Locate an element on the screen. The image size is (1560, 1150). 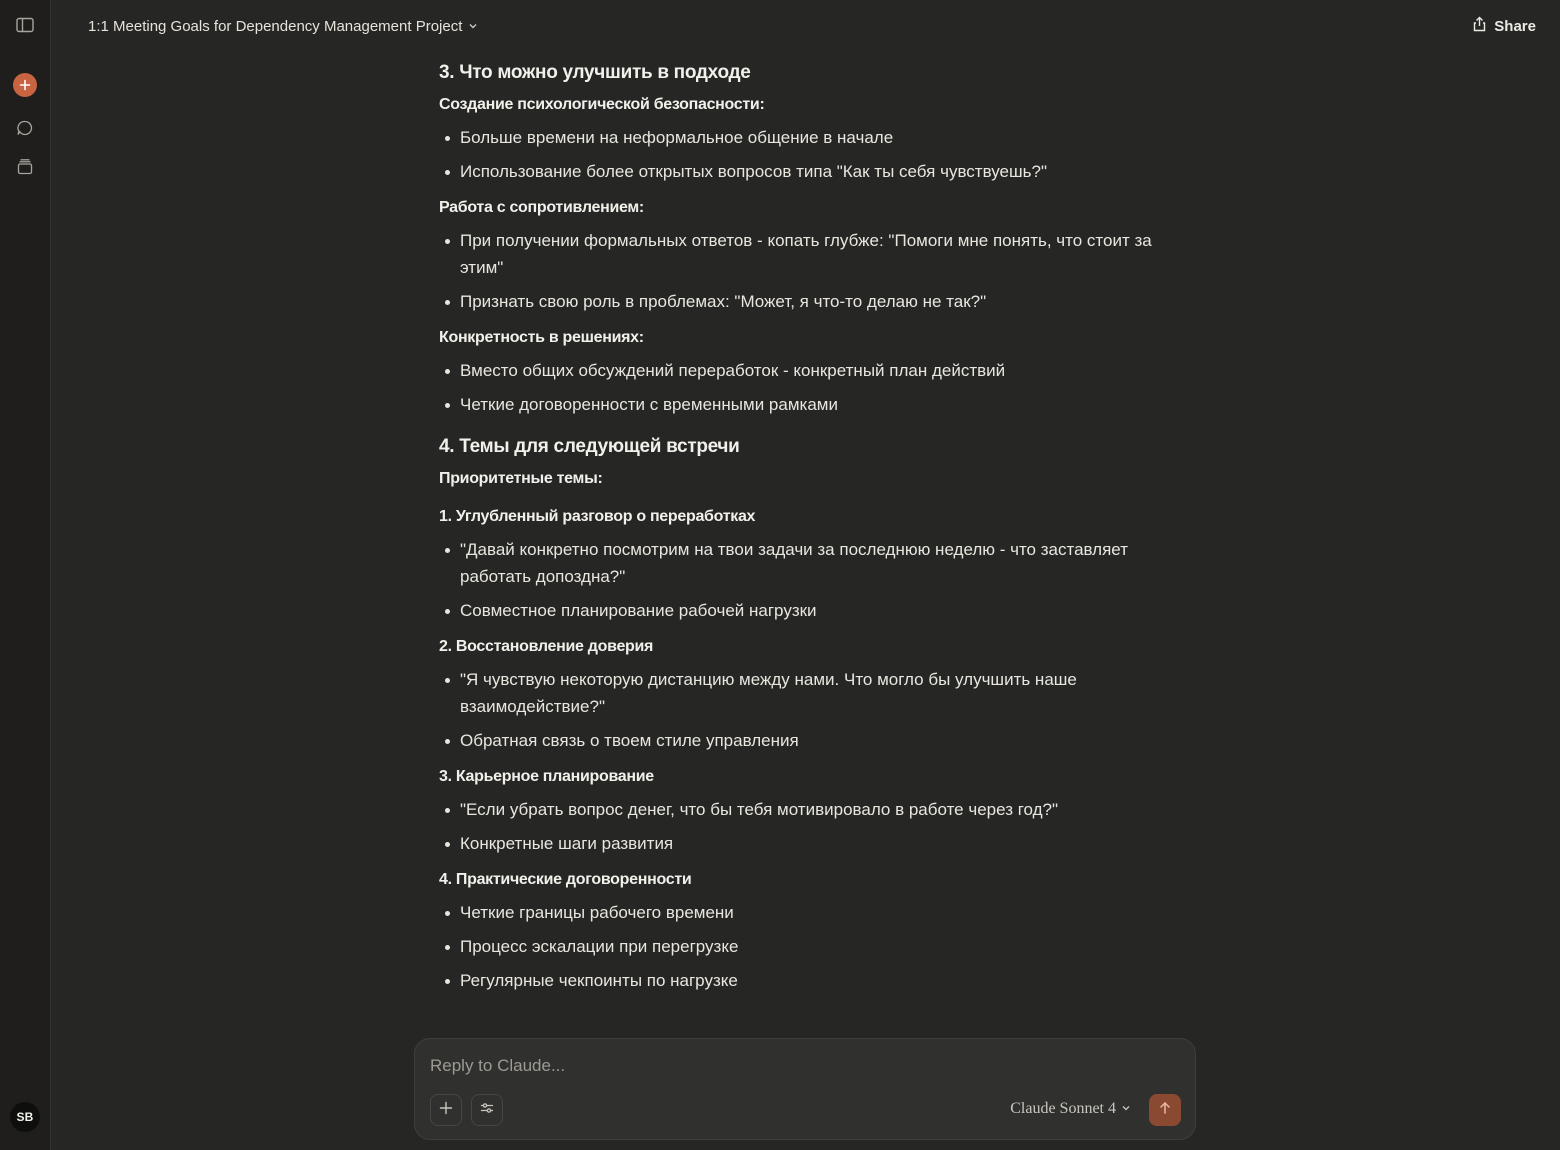
sidebar-toggle-icon is located at coordinates (25, 25).